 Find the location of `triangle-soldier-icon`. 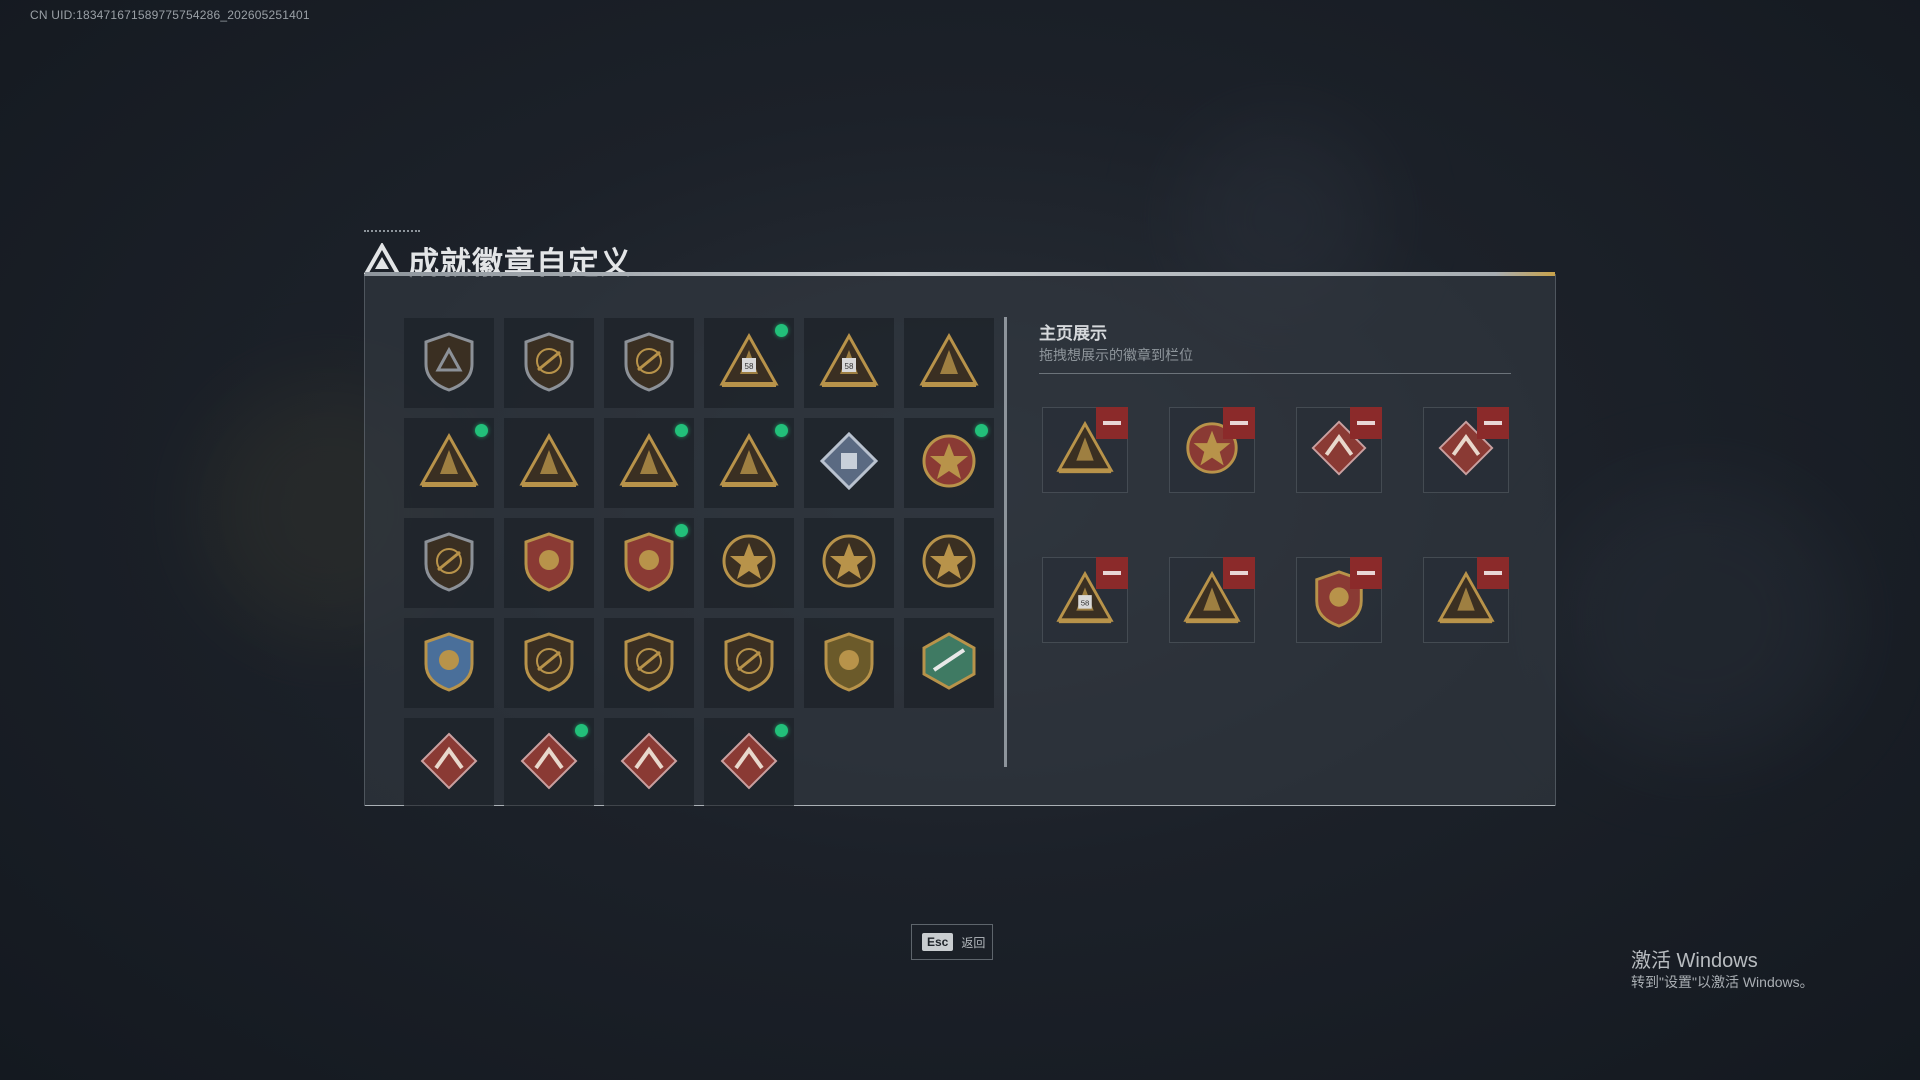

triangle-soldier-icon is located at coordinates (549, 463).